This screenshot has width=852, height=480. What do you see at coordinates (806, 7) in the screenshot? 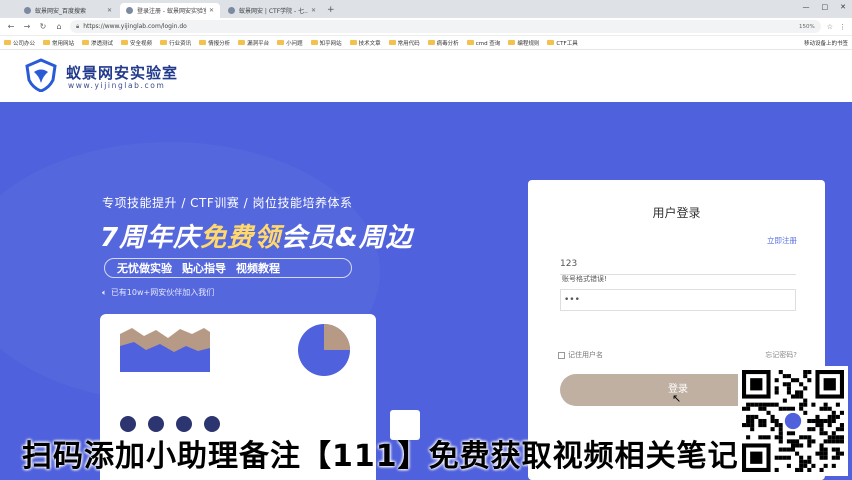
I see `minimize-button: —` at bounding box center [806, 7].